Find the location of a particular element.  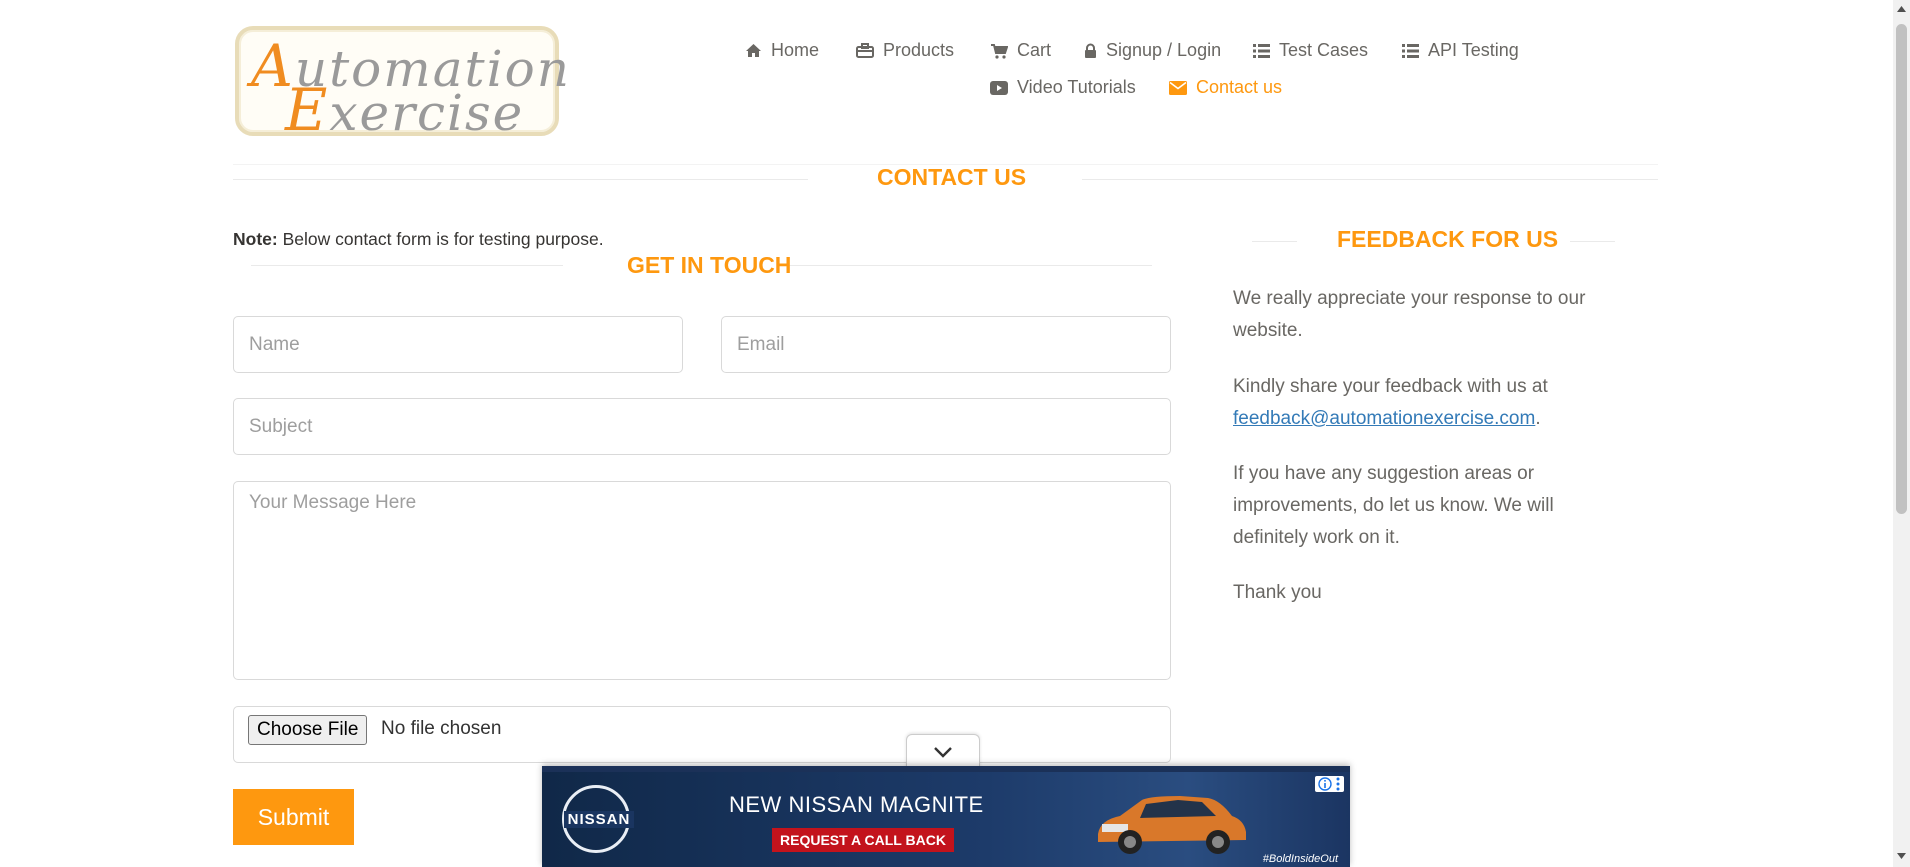

ad-hashtag: #BoldInsideOut is located at coordinates (1300, 859).